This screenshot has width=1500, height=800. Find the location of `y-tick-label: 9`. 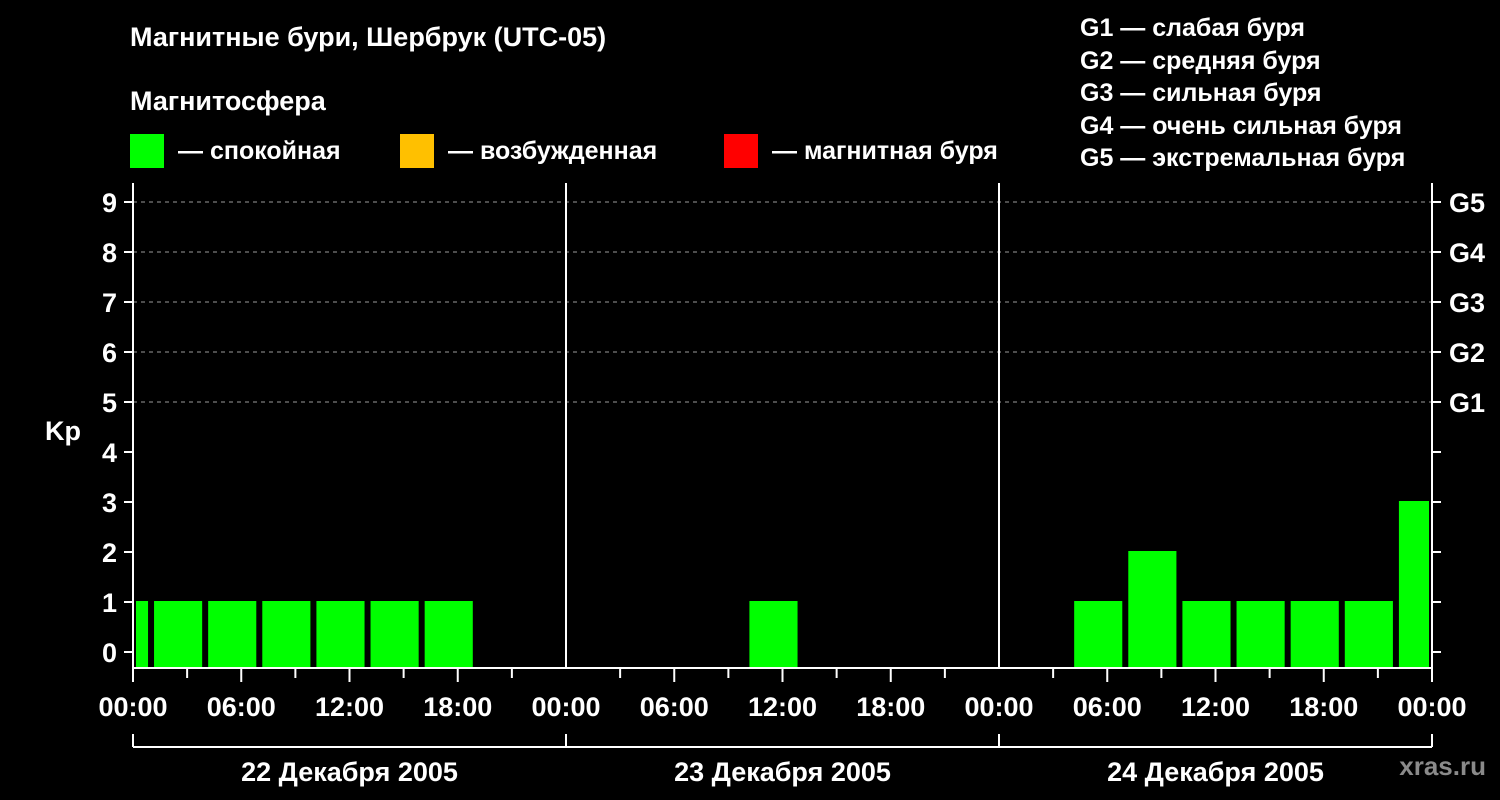

y-tick-label: 9 is located at coordinates (109, 203).